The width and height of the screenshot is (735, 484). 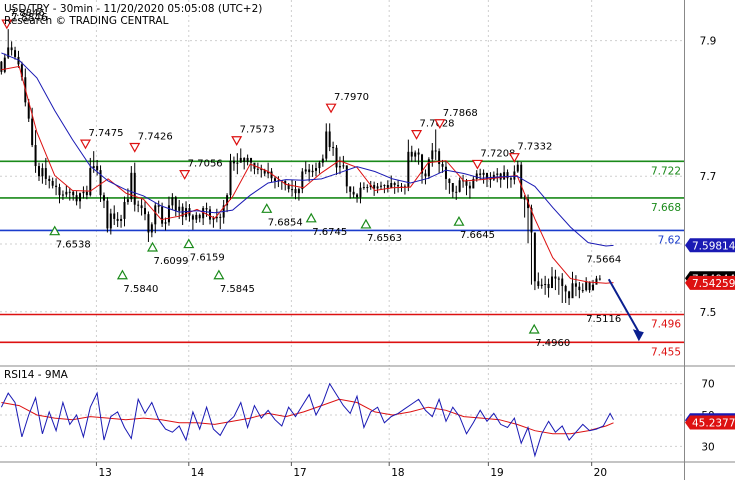 What do you see at coordinates (669, 240) in the screenshot?
I see `level-label: 7.62` at bounding box center [669, 240].